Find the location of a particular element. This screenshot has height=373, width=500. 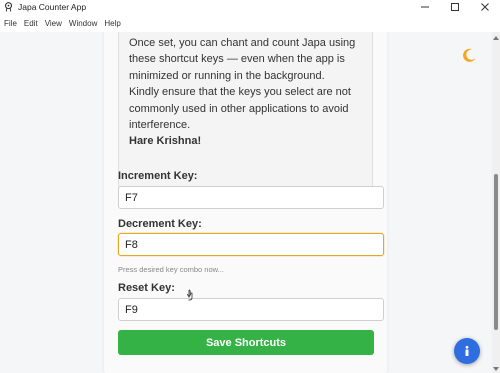

menu-view: View is located at coordinates (53, 23).